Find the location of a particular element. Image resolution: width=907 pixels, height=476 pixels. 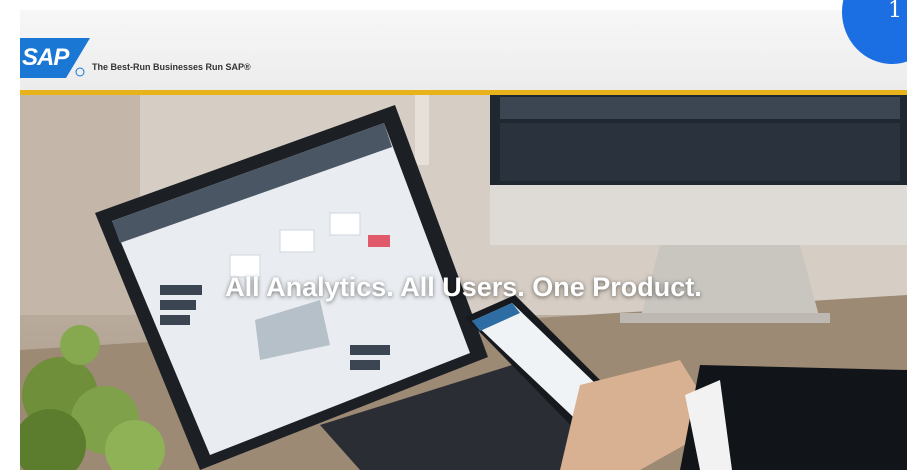

window-frame is located at coordinates (422, 130).